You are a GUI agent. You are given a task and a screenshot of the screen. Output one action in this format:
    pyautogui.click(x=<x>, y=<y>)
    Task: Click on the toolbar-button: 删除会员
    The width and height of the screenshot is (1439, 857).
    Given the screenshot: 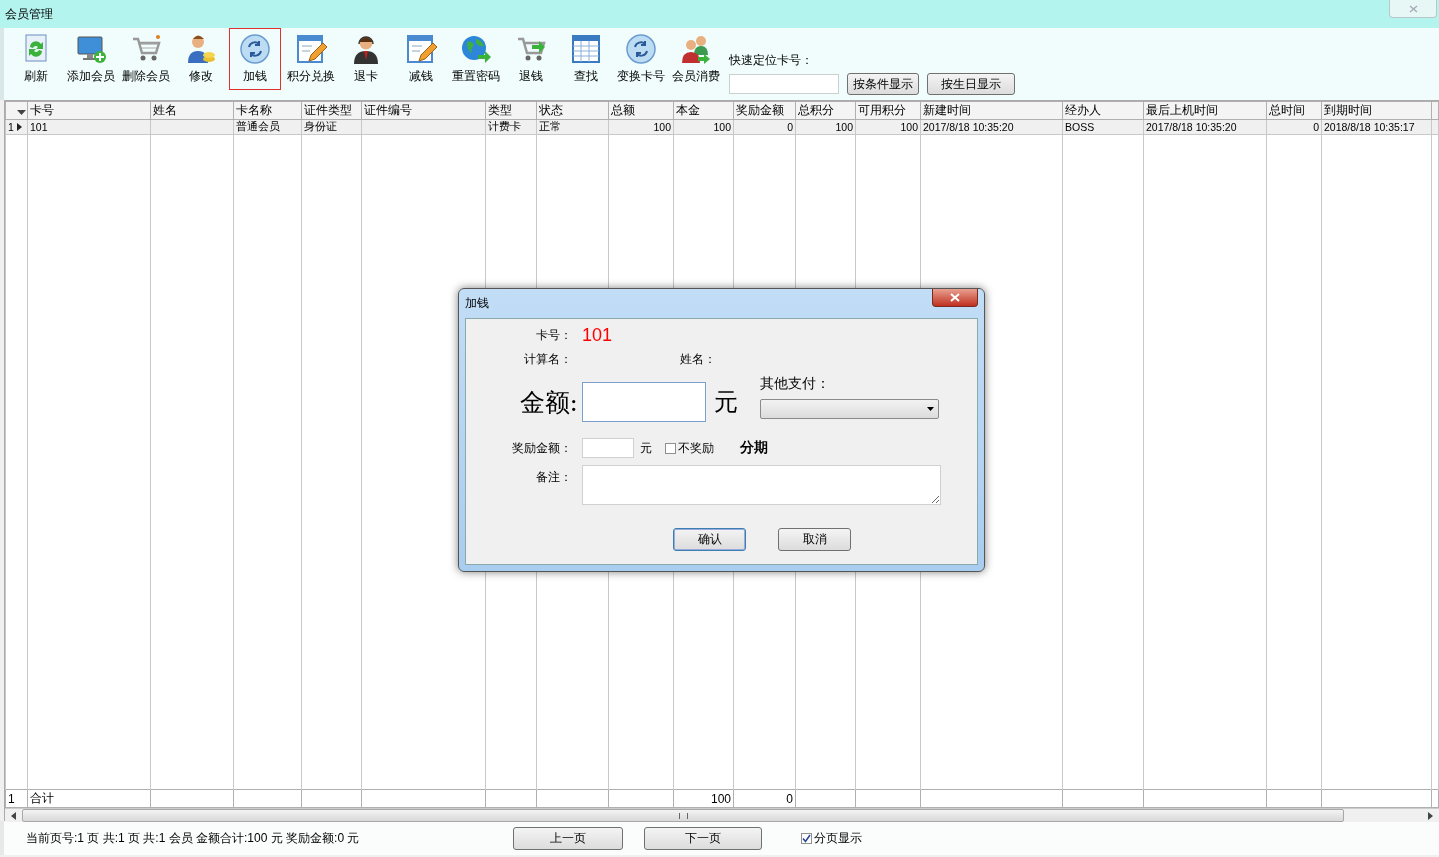 What is the action you would take?
    pyautogui.click(x=145, y=59)
    